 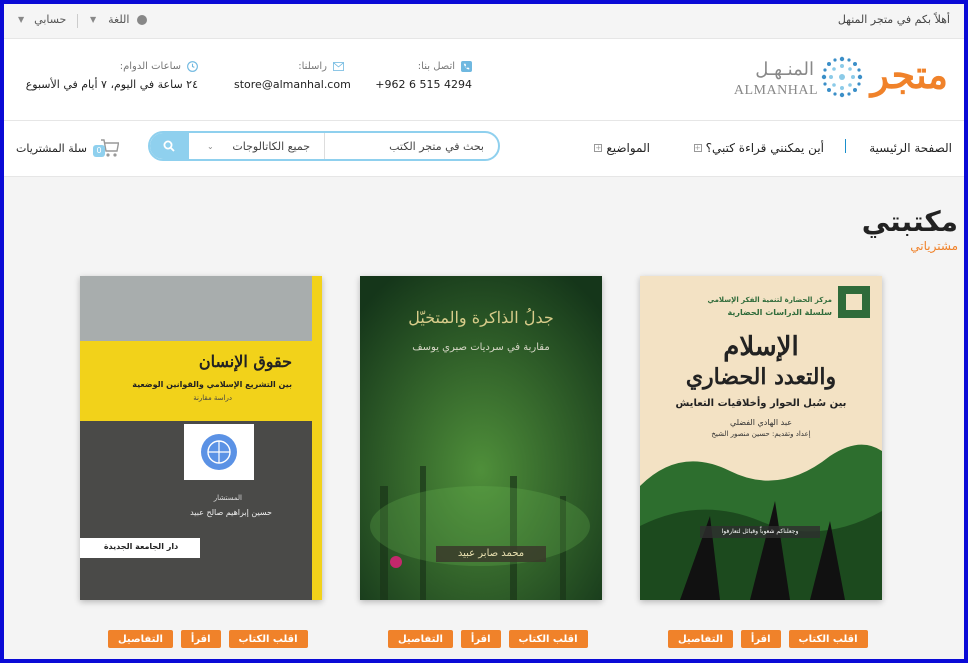 What do you see at coordinates (491, 553) in the screenshot?
I see `book2-author: محمد صابر عبيد` at bounding box center [491, 553].